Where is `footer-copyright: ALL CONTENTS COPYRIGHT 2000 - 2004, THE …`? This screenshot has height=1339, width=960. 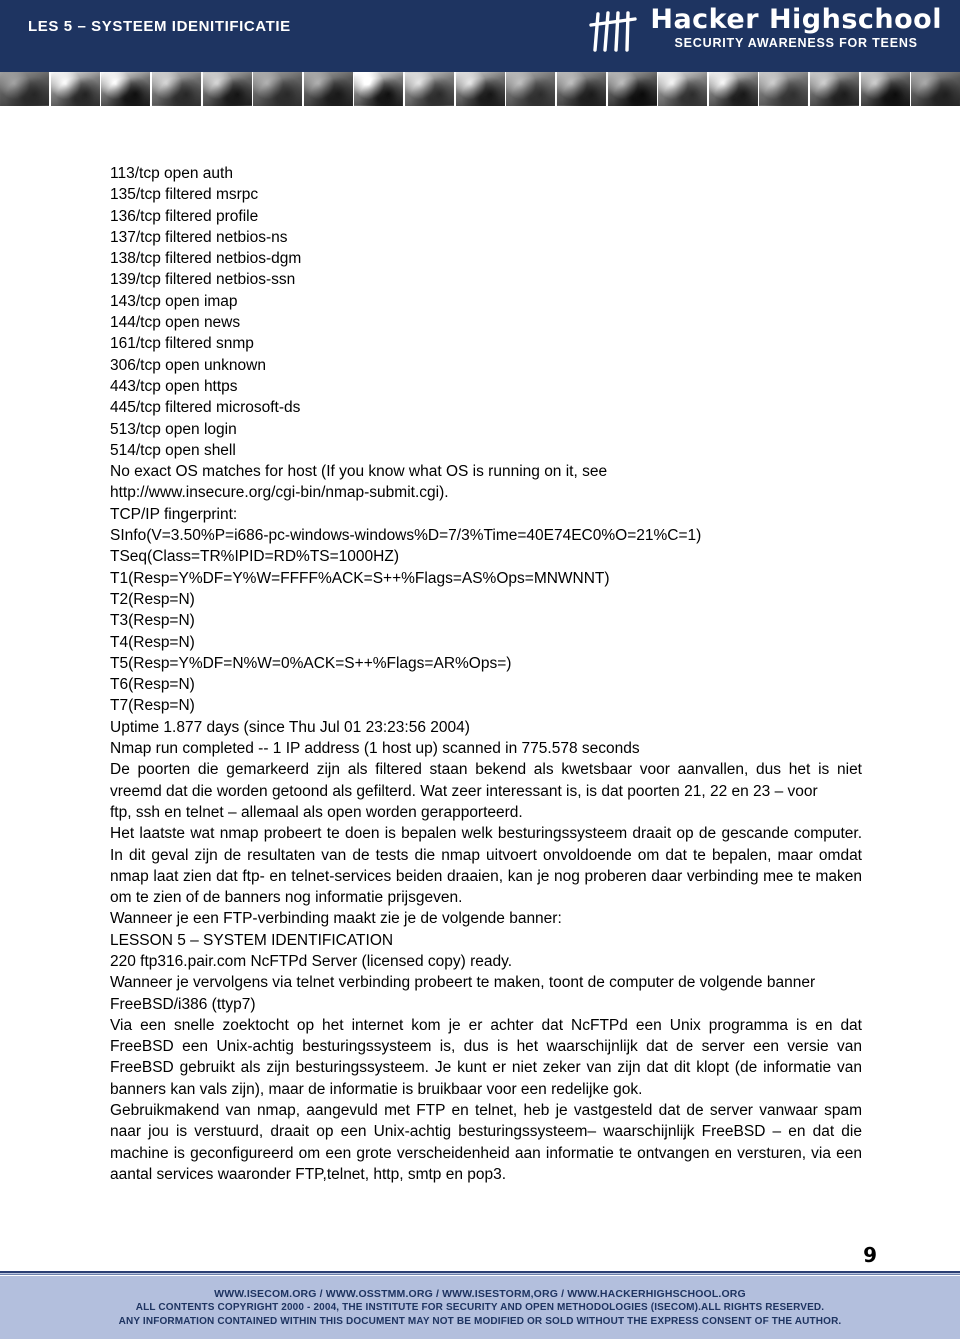 footer-copyright: ALL CONTENTS COPYRIGHT 2000 - 2004, THE … is located at coordinates (480, 1307).